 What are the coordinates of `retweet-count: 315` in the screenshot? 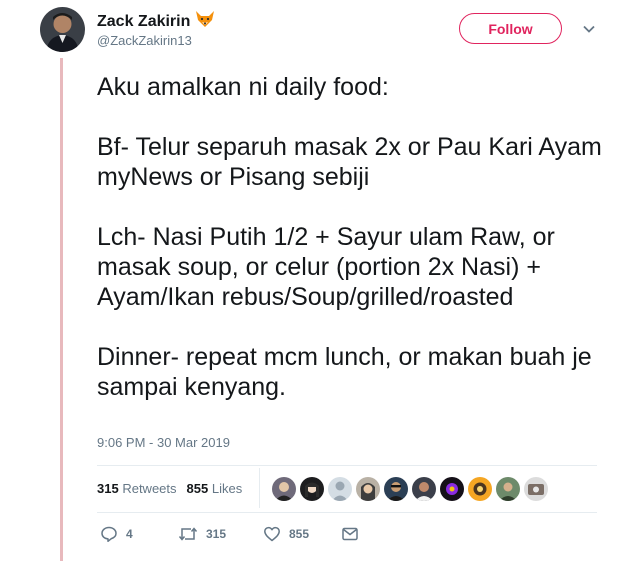 It's located at (216, 534).